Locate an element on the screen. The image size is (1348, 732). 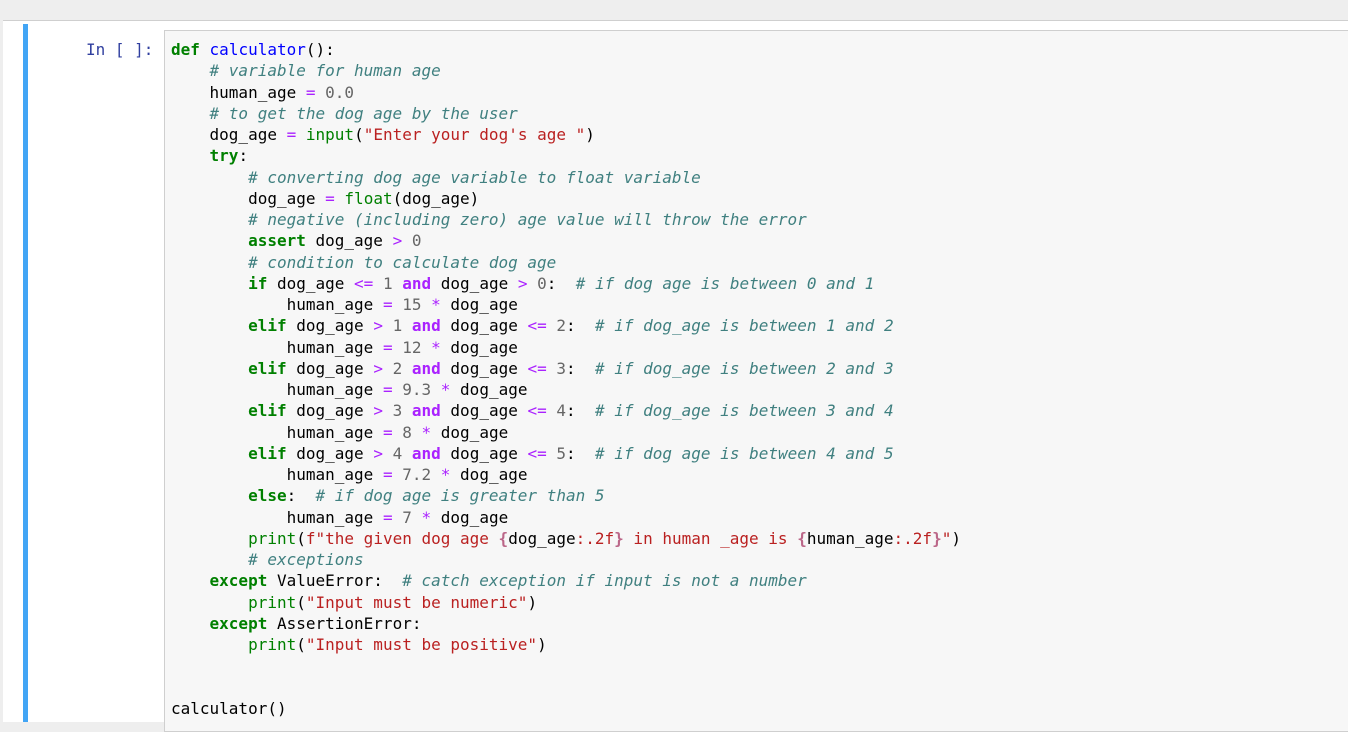
code-line: def calculator(): is located at coordinates (253, 49).